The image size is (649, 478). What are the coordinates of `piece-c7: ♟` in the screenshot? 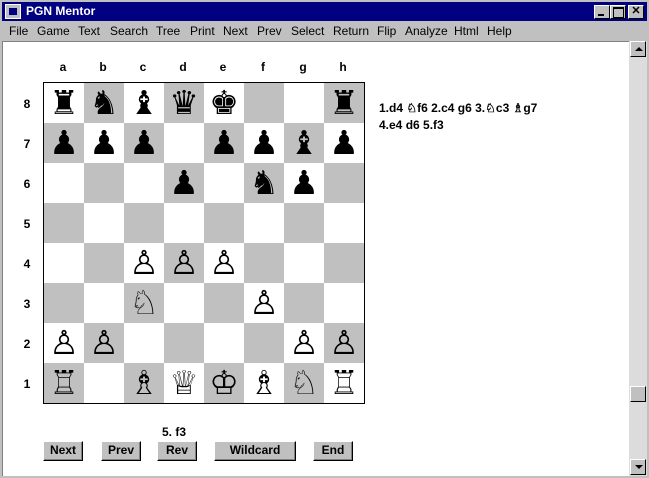 It's located at (144, 143).